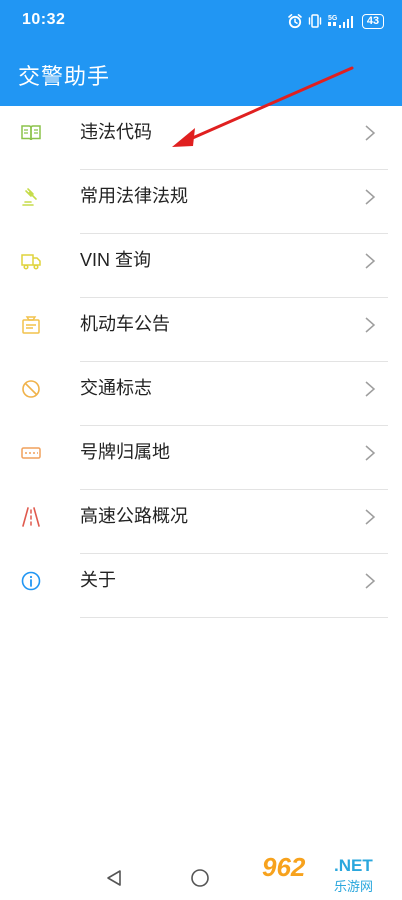  Describe the element at coordinates (201, 202) in the screenshot. I see `menu-item-laws: 常用法律法规` at that location.